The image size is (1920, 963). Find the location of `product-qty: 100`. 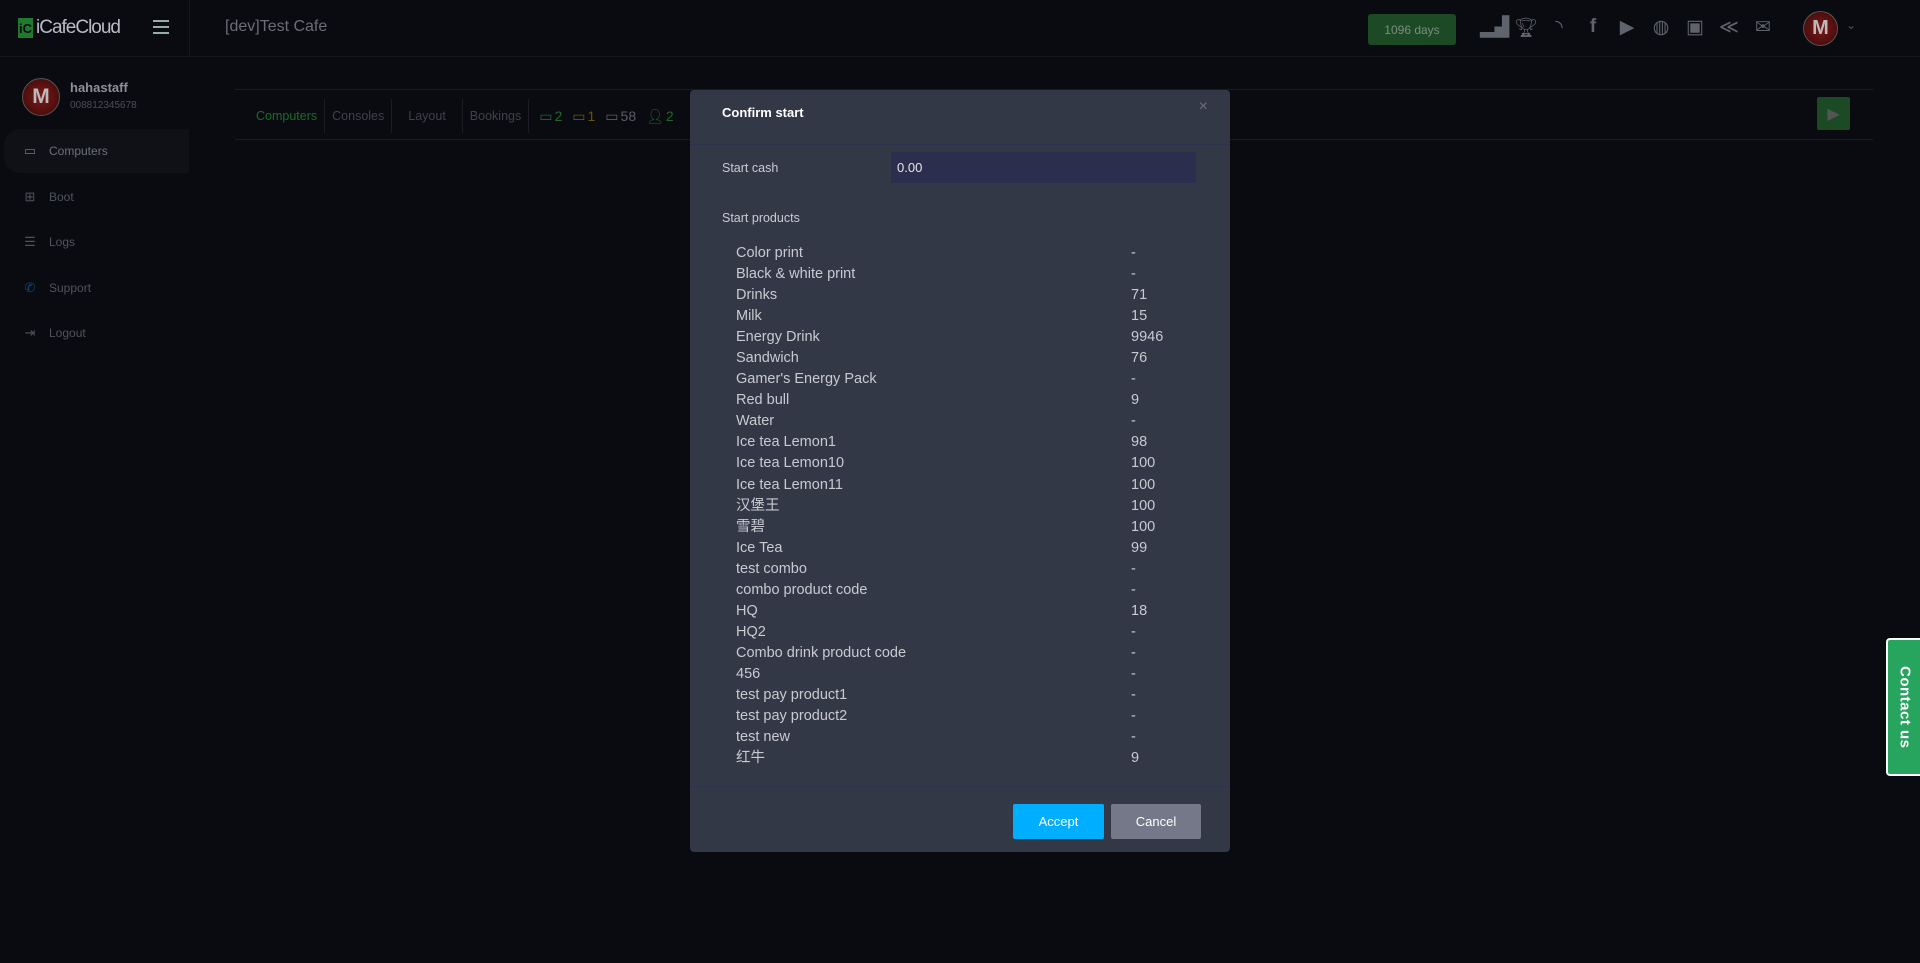

product-qty: 100 is located at coordinates (1143, 484).